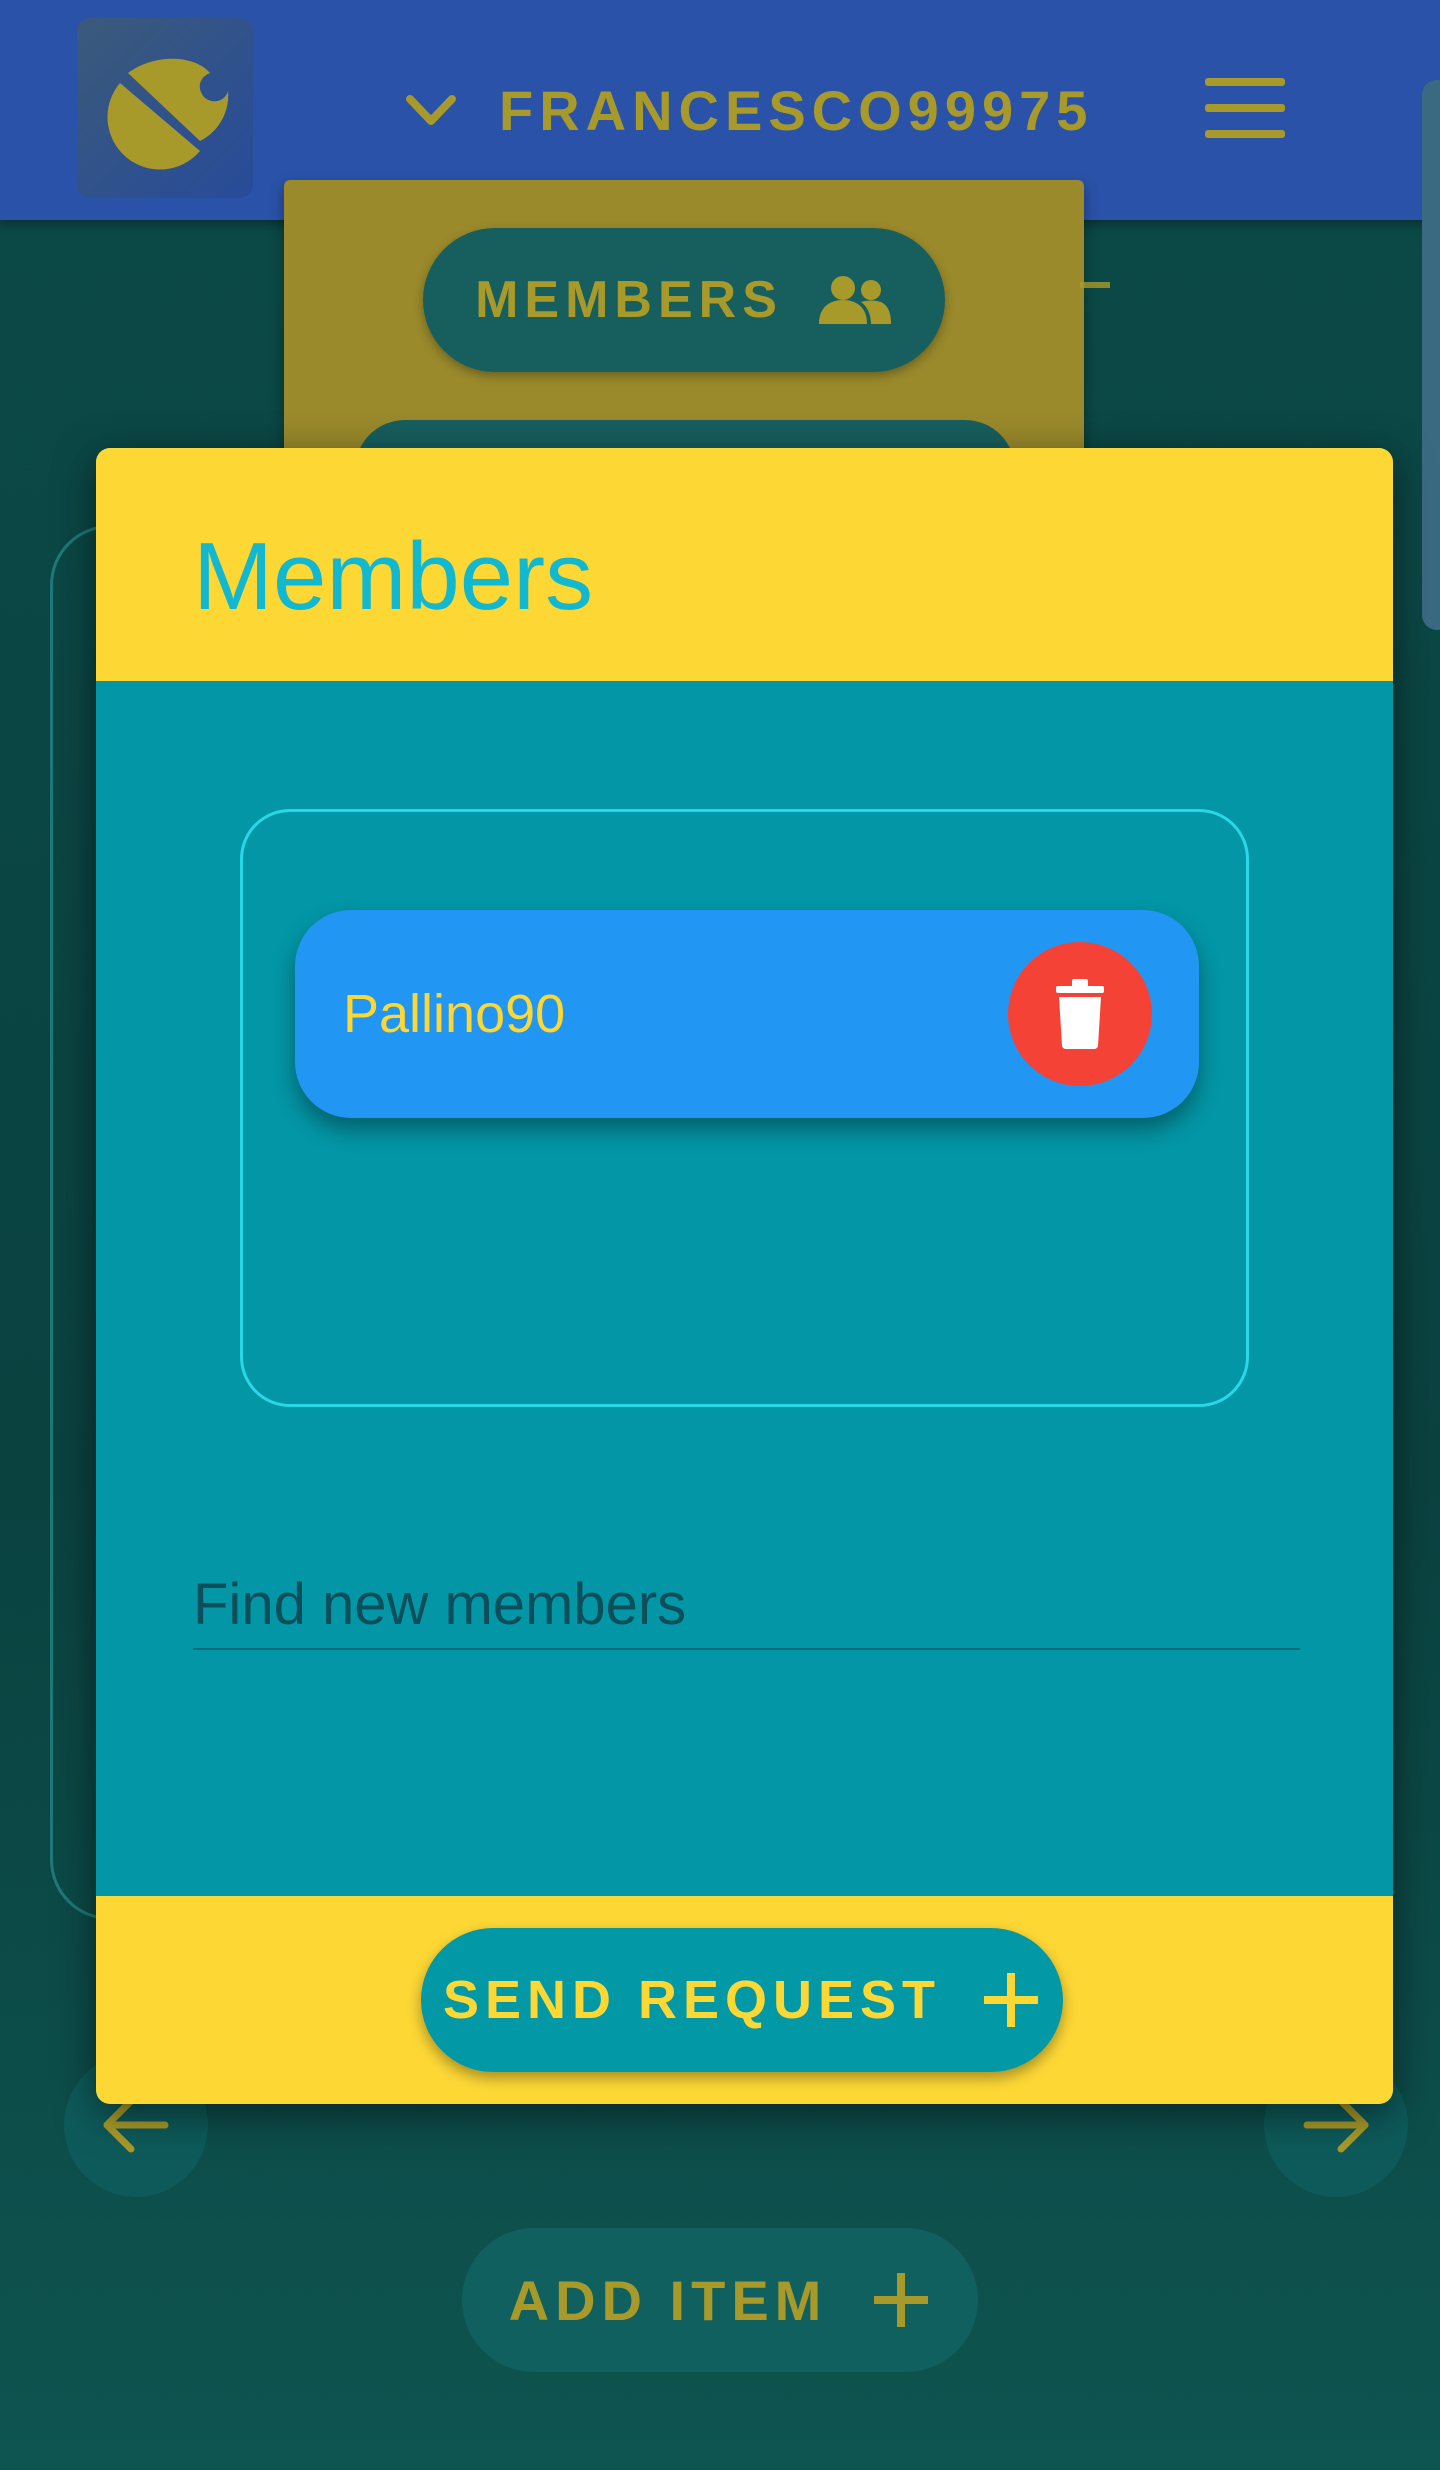 This screenshot has height=2470, width=1440. Describe the element at coordinates (854, 300) in the screenshot. I see `group-icon` at that location.